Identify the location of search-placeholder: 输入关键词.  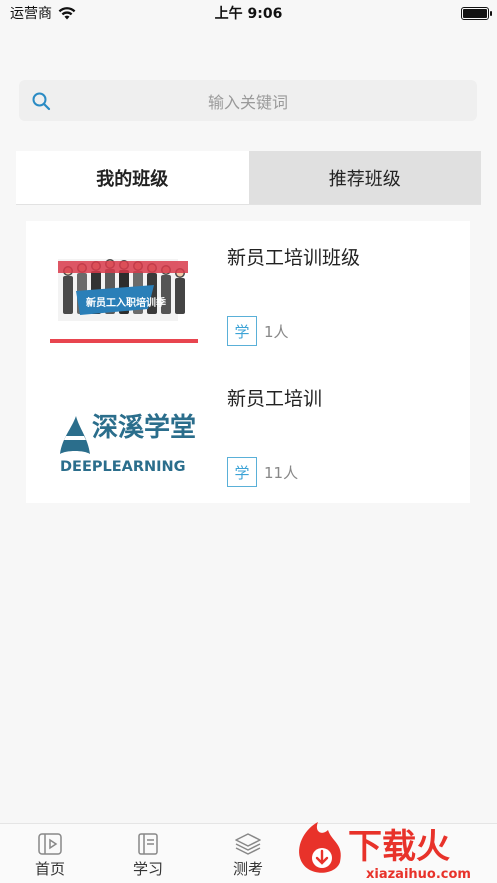
(247, 102).